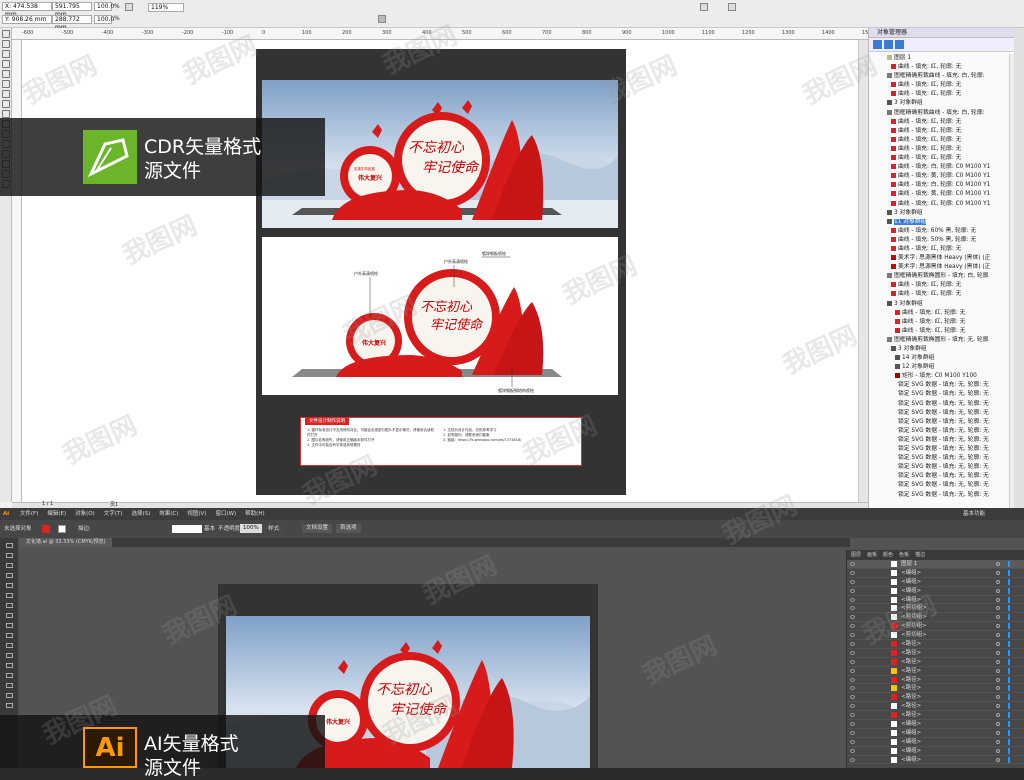  Describe the element at coordinates (254, 514) in the screenshot. I see `ai-menu-item: 帮助(H)` at that location.